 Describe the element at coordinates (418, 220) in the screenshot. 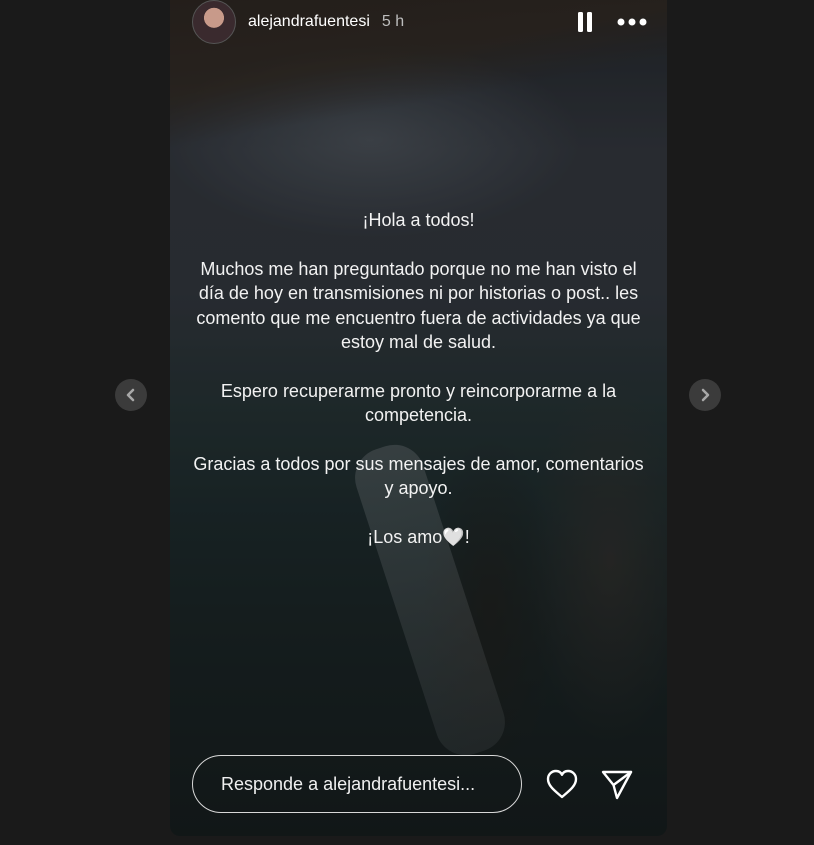

I see `story-greeting: ¡Hola a todos!` at that location.